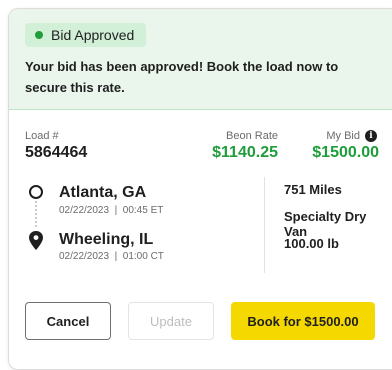 Image resolution: width=392 pixels, height=370 pixels. What do you see at coordinates (371, 136) in the screenshot?
I see `info-icon: i` at bounding box center [371, 136].